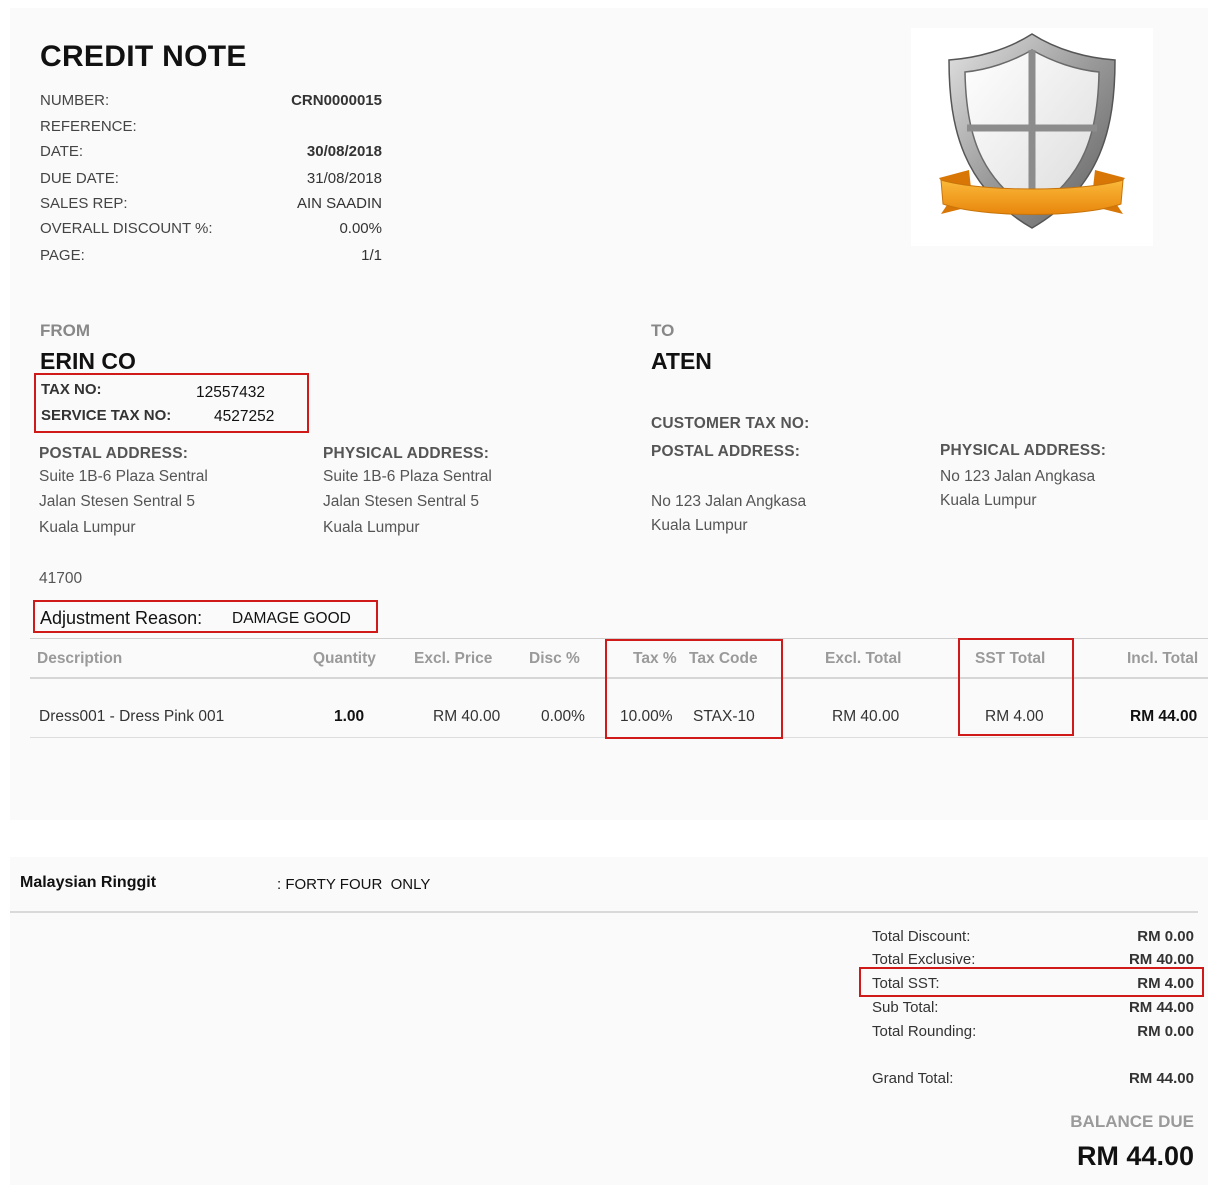 The width and height of the screenshot is (1208, 1185). Describe the element at coordinates (123, 476) in the screenshot. I see `from-postal-line: Suite 1B-6 Plaza Sentral` at that location.